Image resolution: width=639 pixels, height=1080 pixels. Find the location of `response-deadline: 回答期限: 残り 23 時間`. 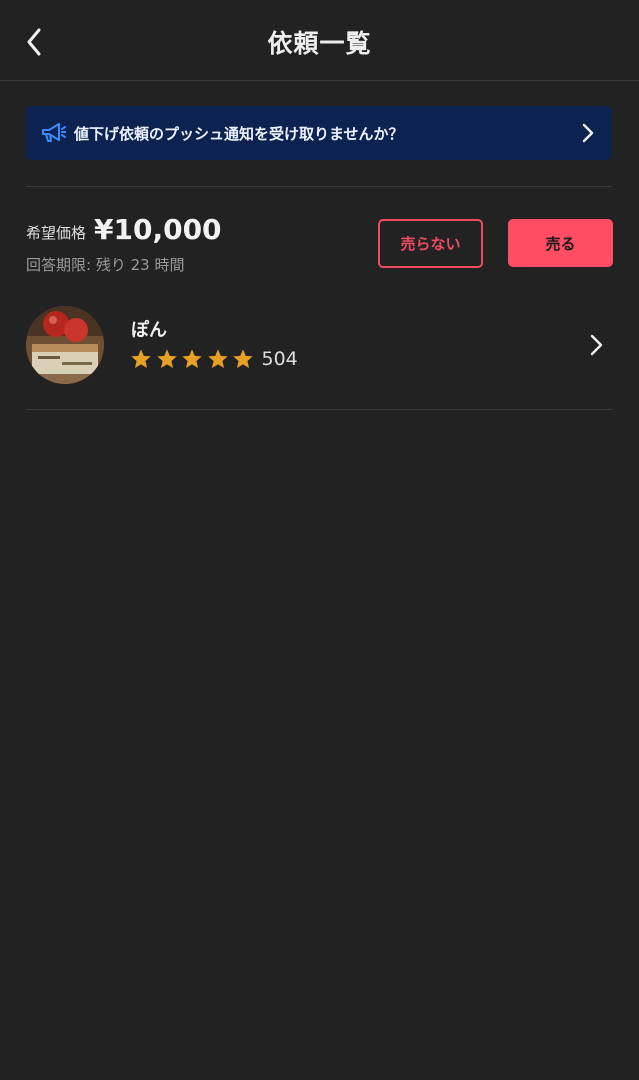

response-deadline: 回答期限: 残り 23 時間 is located at coordinates (105, 265).